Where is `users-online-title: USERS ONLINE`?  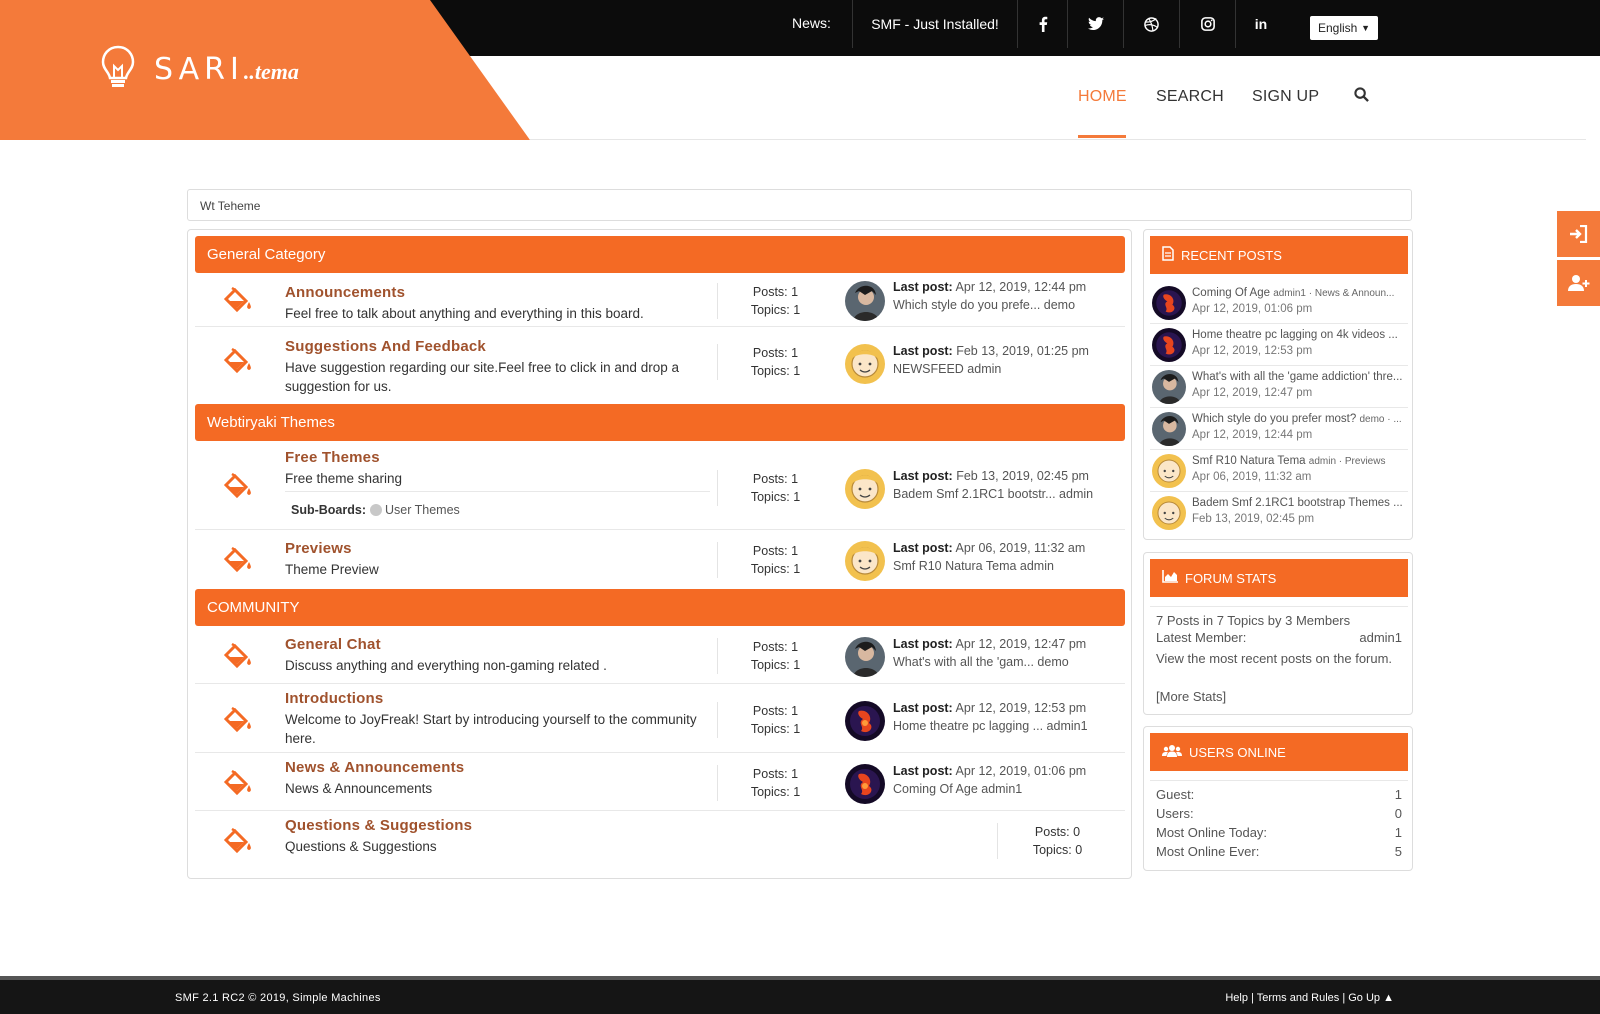 users-online-title: USERS ONLINE is located at coordinates (1237, 752).